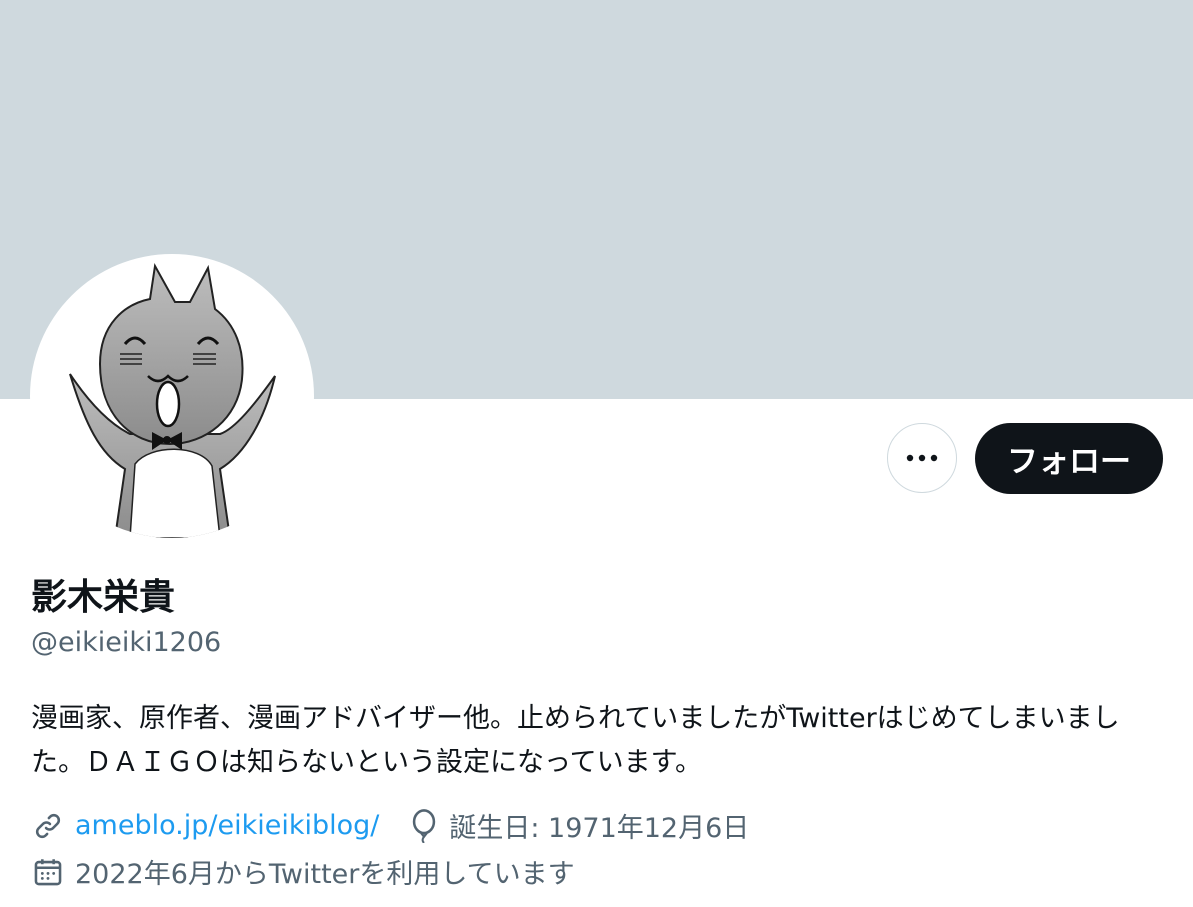  What do you see at coordinates (126, 642) in the screenshot?
I see `profile-handle: @eikieiki1206` at bounding box center [126, 642].